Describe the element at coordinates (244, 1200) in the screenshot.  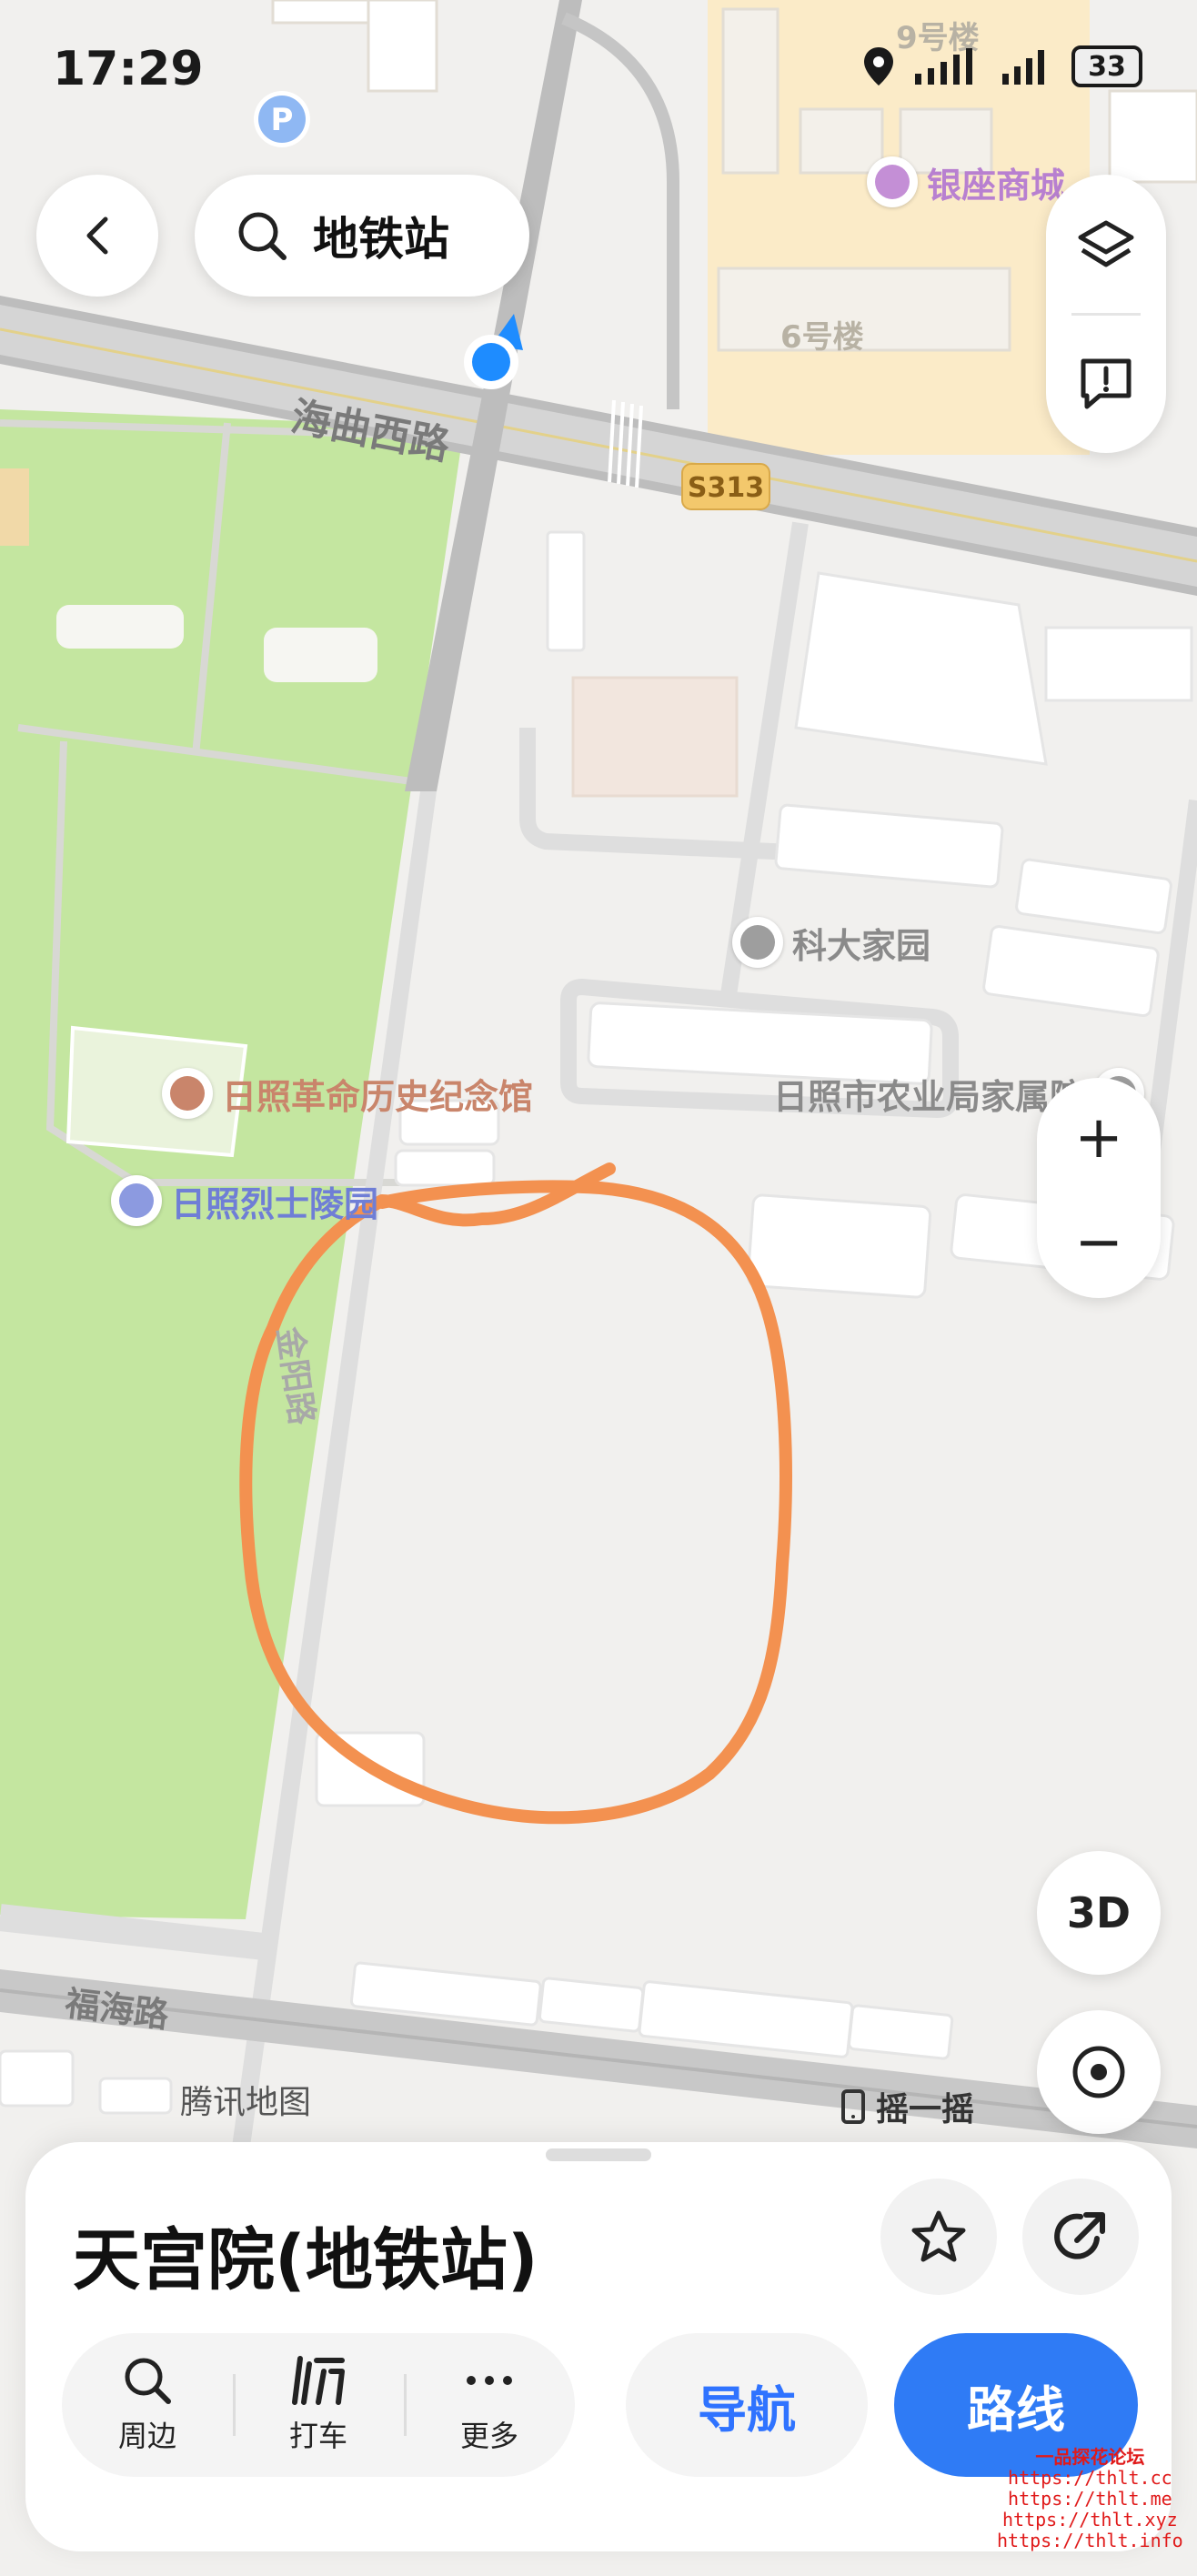
I see `poi-martyrs-cemetery: 日照烈士陵园` at that location.